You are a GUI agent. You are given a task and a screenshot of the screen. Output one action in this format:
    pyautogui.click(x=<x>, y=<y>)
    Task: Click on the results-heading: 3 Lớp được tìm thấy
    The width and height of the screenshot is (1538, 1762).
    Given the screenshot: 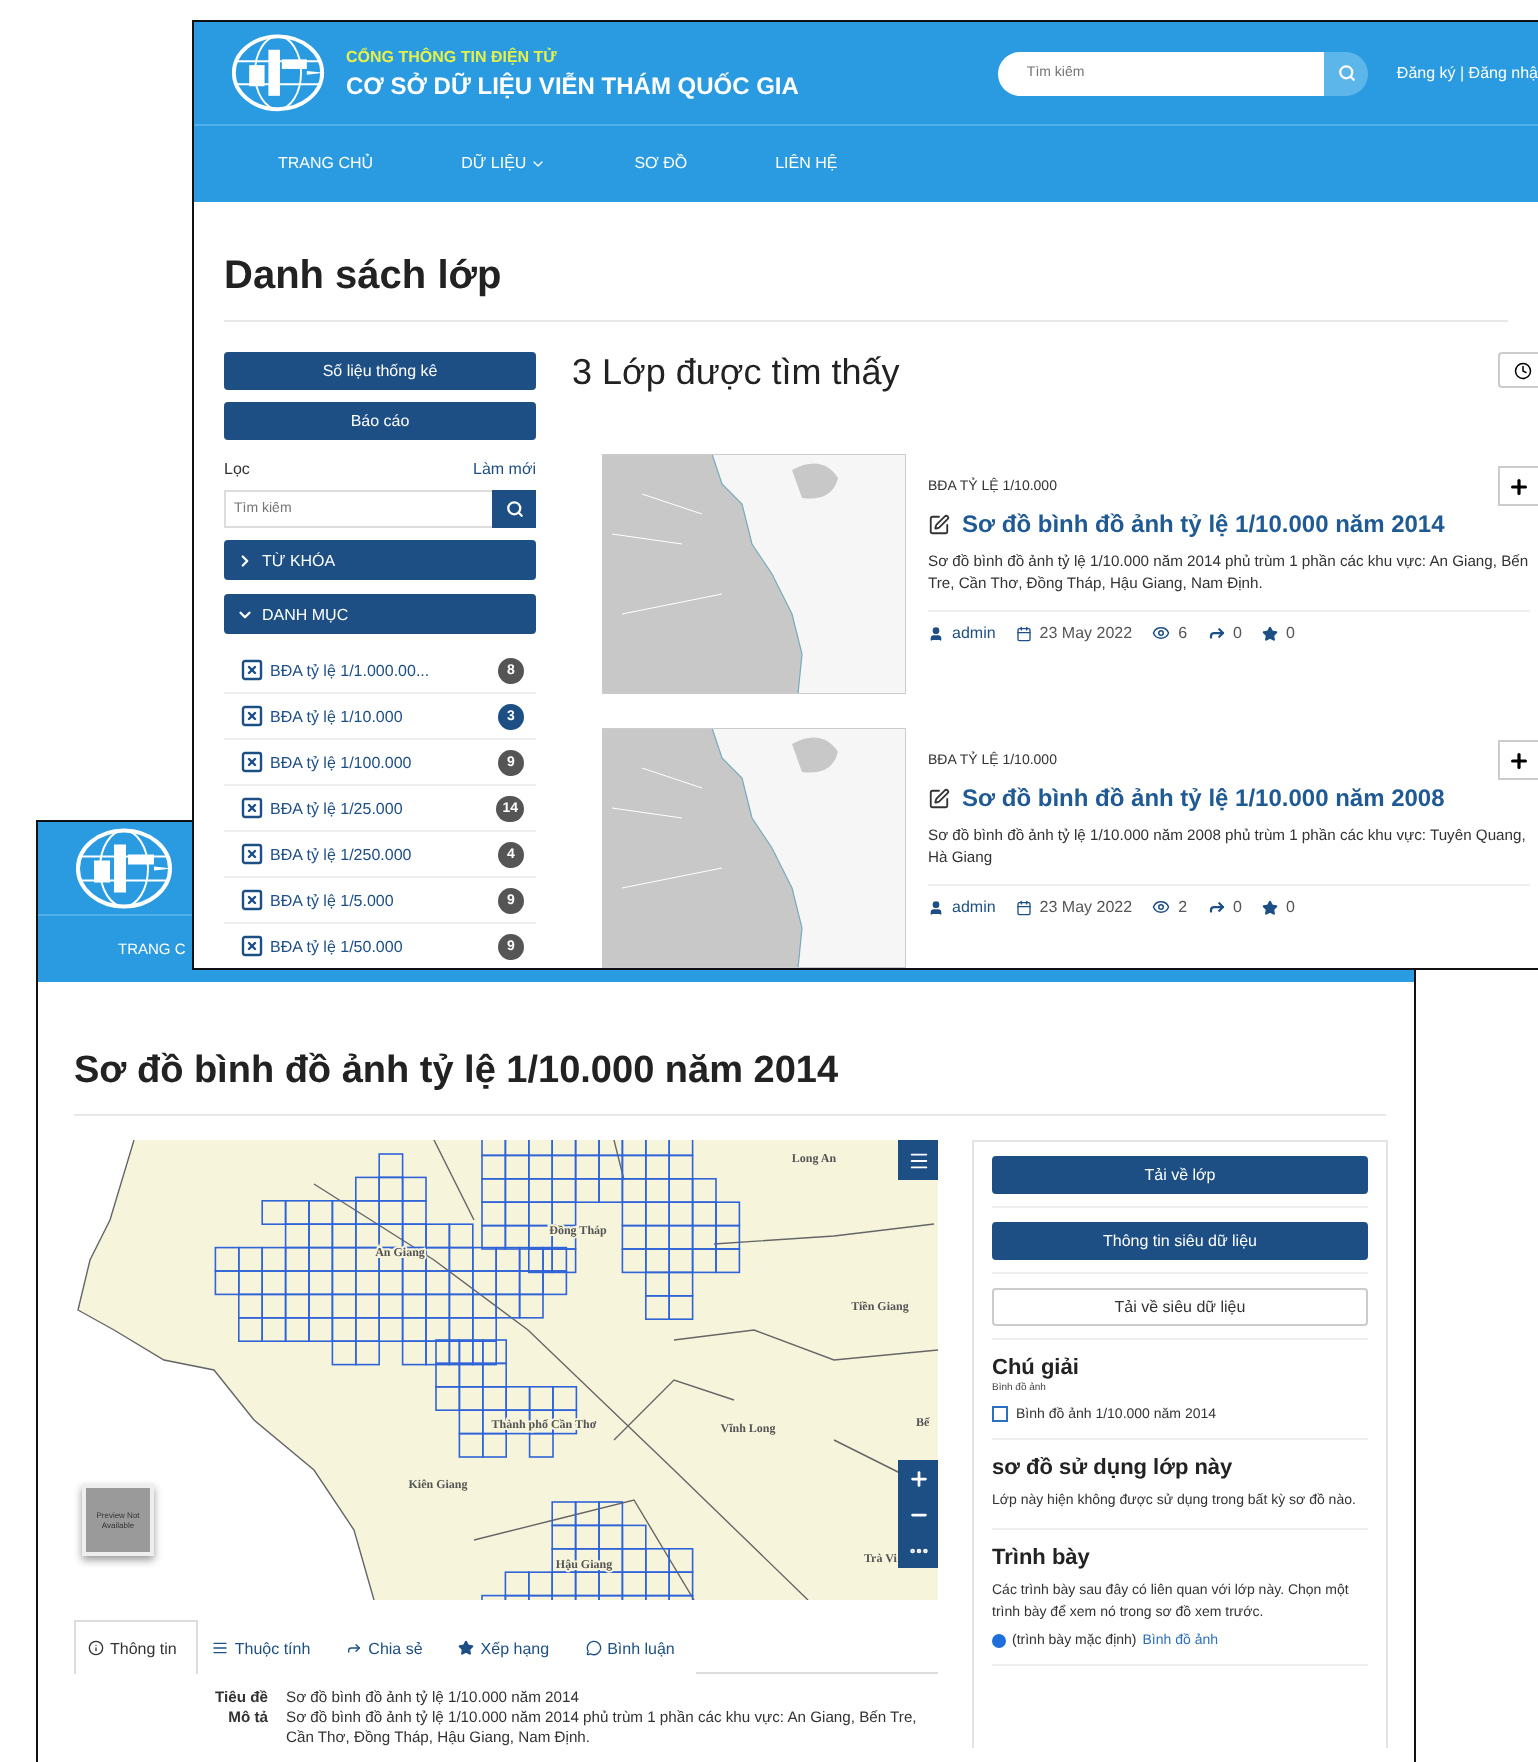 What is the action you would take?
    pyautogui.click(x=736, y=373)
    